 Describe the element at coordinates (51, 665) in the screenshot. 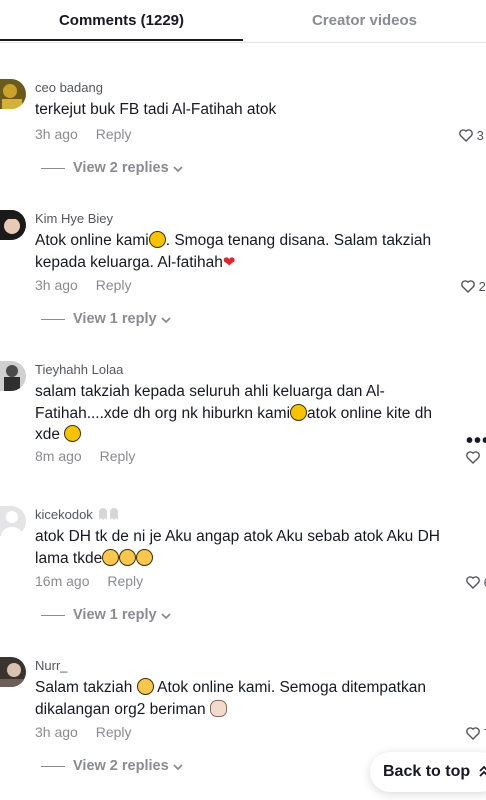

I see `comment-username: Nurr_` at that location.